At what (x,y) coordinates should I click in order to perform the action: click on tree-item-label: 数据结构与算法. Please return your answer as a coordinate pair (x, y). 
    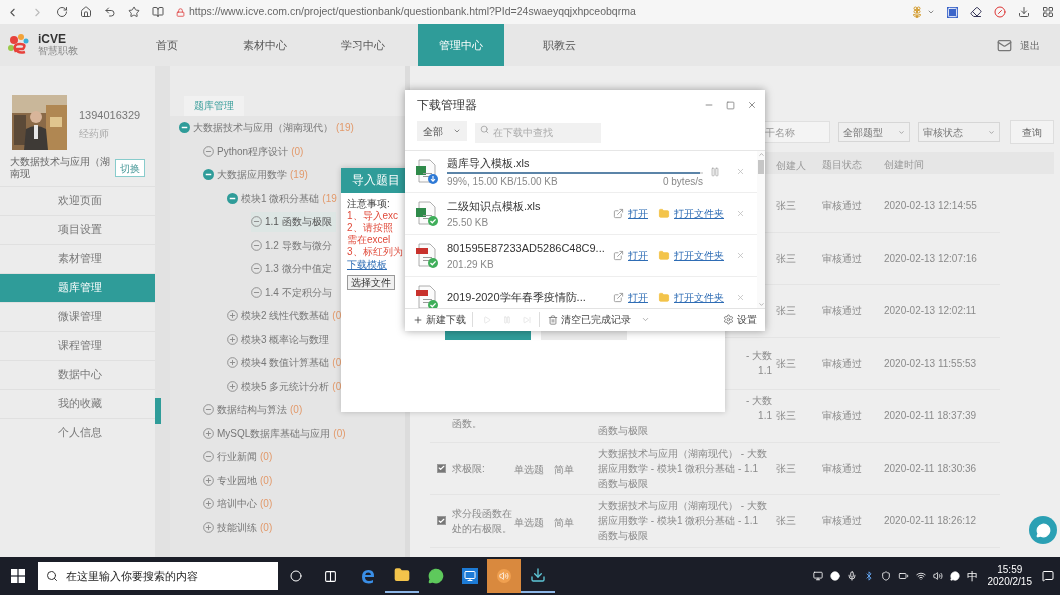
    Looking at the image, I should click on (252, 410).